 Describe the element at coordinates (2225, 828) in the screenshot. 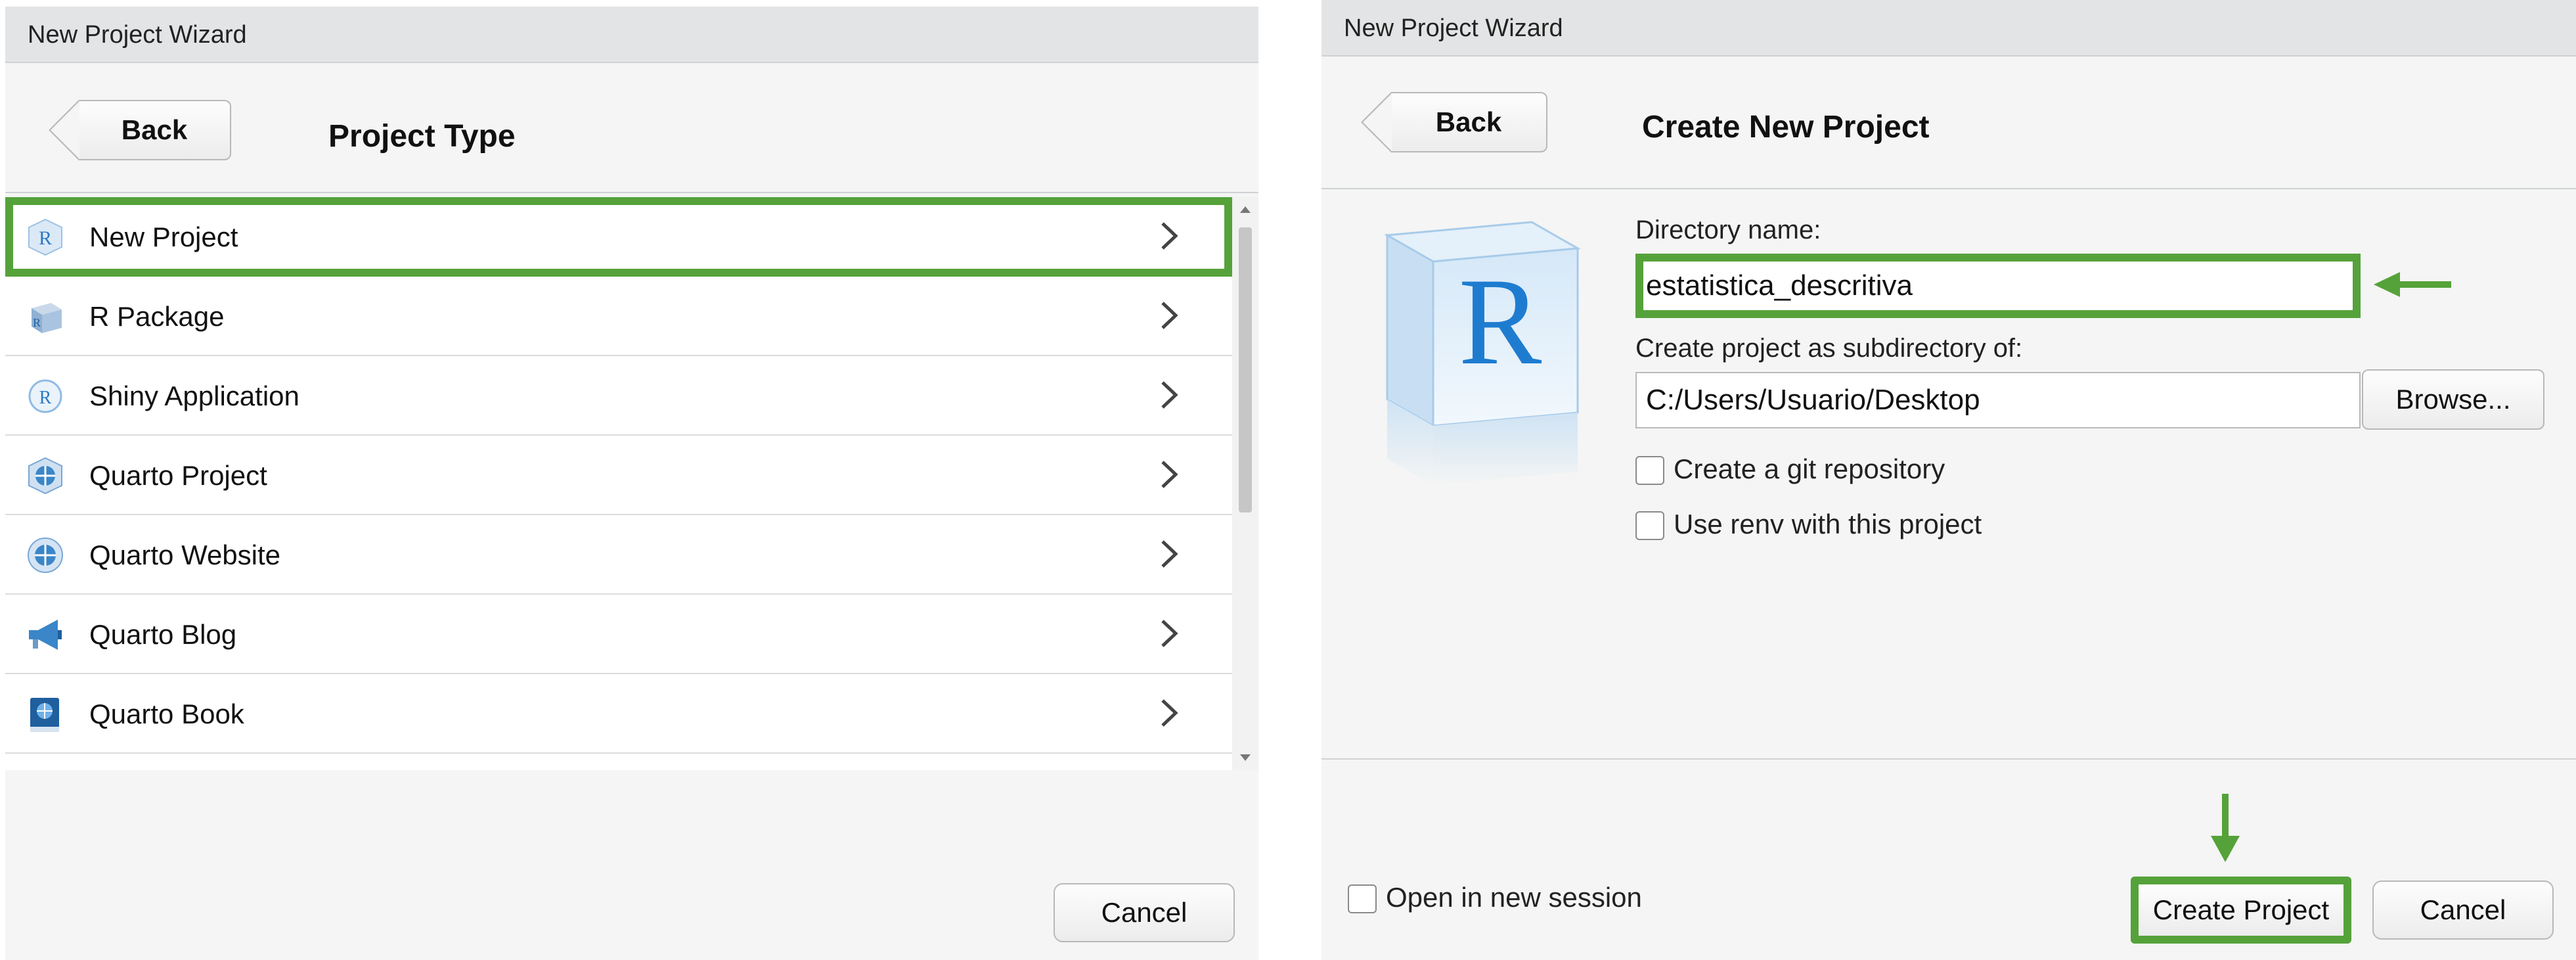

I see `arrow-down-icon` at that location.